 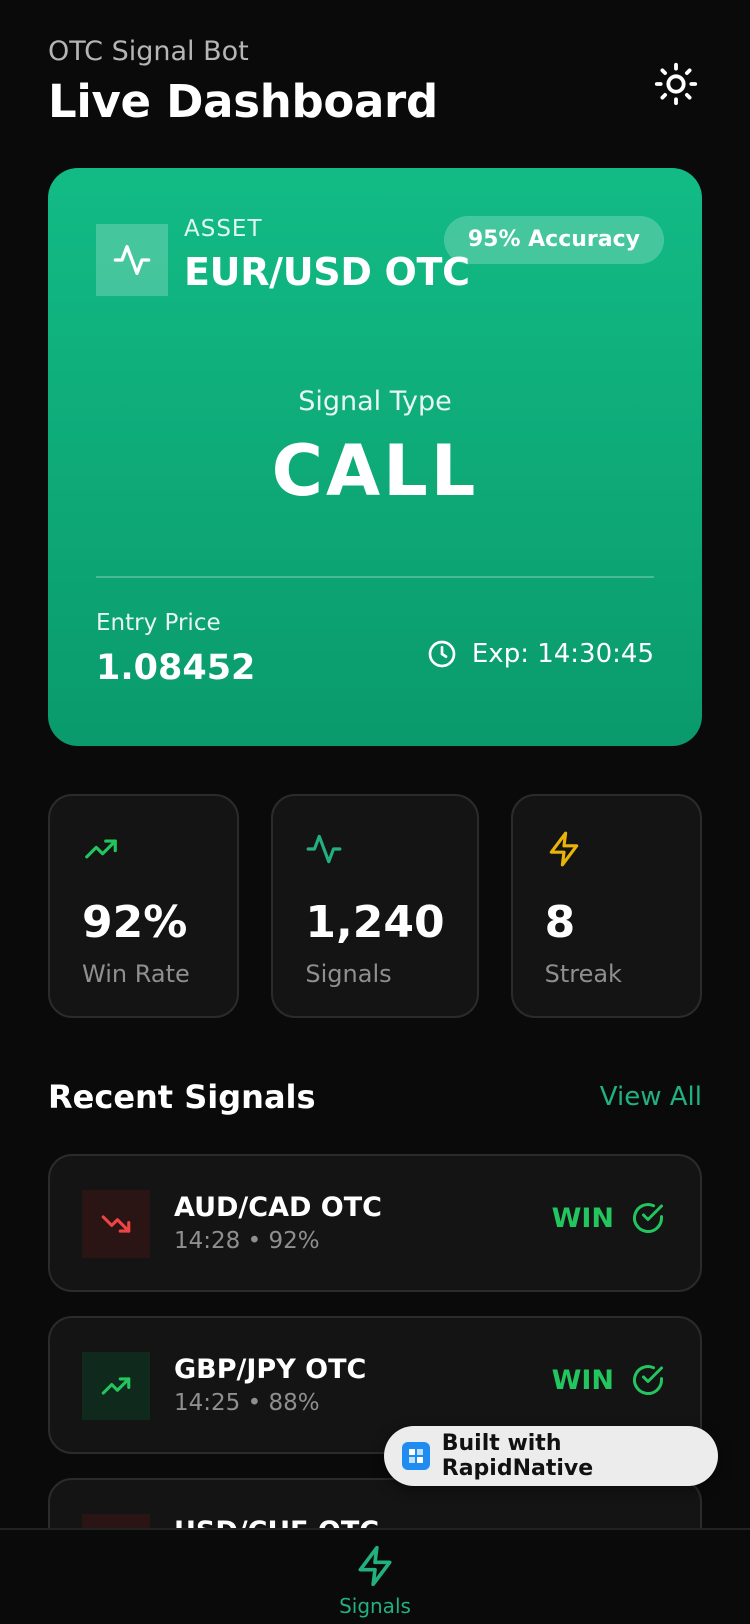 I want to click on tab-label: Signals, so click(x=375, y=1606).